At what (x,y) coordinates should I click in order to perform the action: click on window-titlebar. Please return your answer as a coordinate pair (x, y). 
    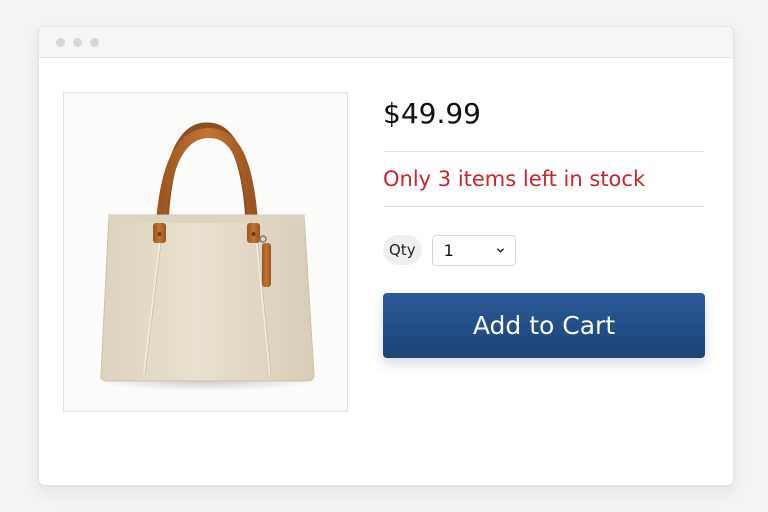
    Looking at the image, I should click on (386, 42).